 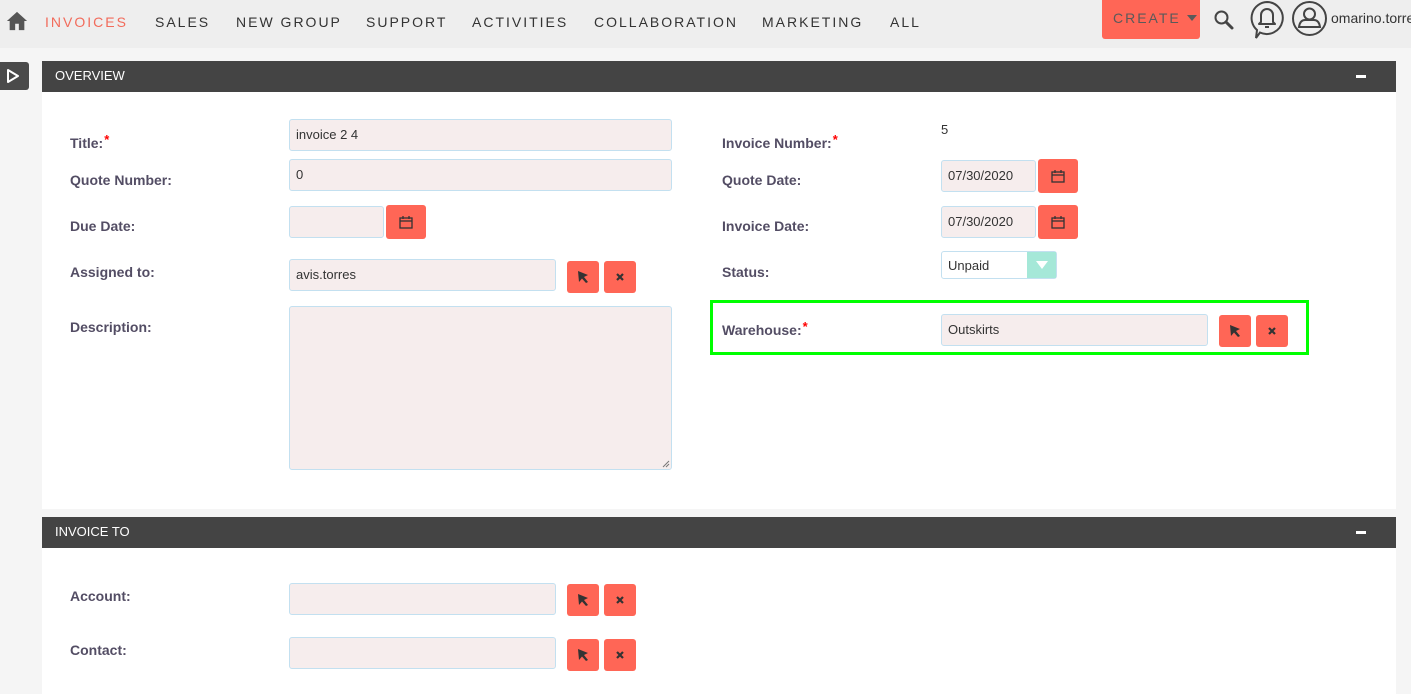 What do you see at coordinates (988, 176) in the screenshot?
I see `quote-date-input: 07/30/2020` at bounding box center [988, 176].